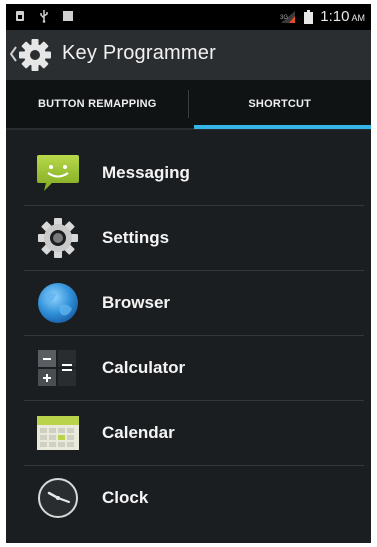 The height and width of the screenshot is (547, 377). I want to click on selected-tab-indicator, so click(282, 127).